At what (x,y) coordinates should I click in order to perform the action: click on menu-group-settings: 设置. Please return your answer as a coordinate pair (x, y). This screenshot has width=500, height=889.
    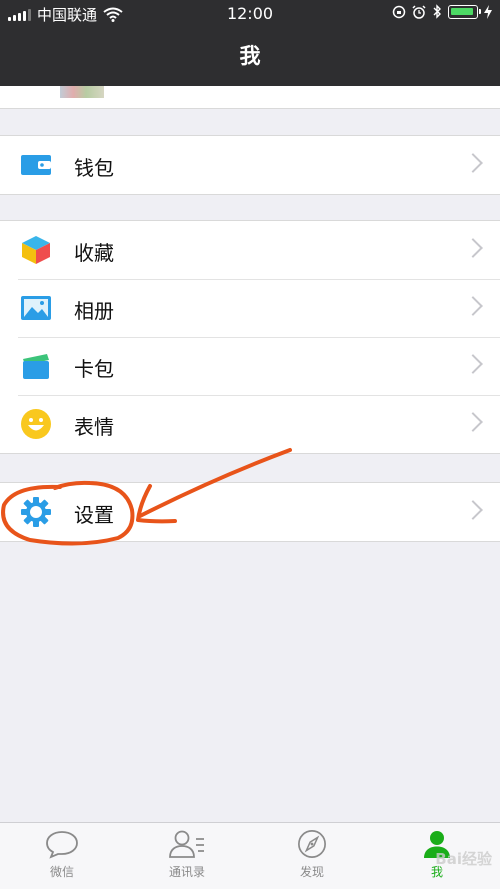
    Looking at the image, I should click on (250, 512).